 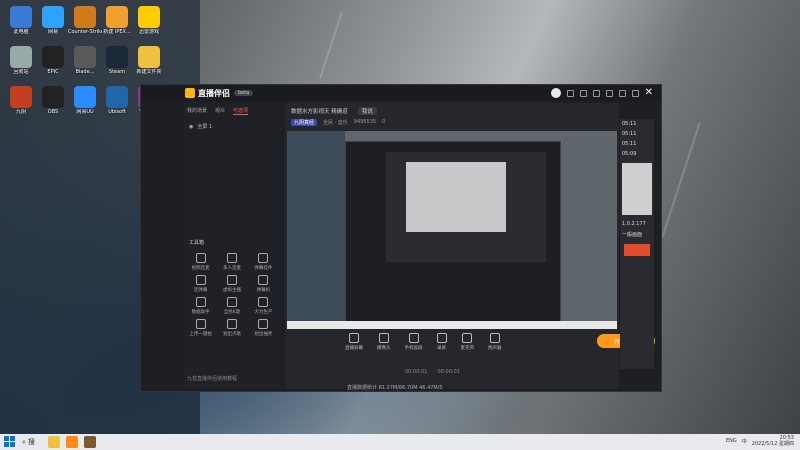 What do you see at coordinates (452, 325) in the screenshot?
I see `preview-taskbar` at bounding box center [452, 325].